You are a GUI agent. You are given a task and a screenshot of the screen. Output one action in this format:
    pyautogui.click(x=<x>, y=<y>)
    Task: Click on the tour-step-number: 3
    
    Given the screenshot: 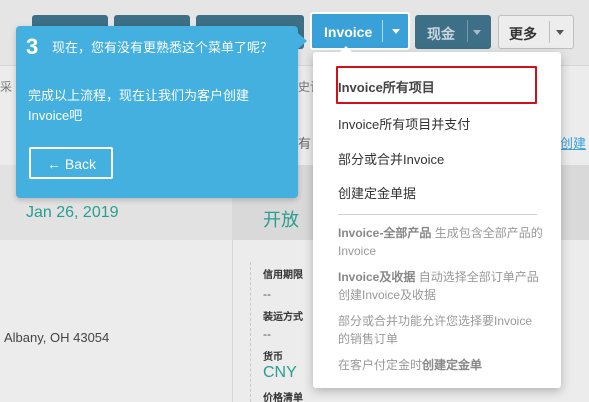 What is the action you would take?
    pyautogui.click(x=32, y=46)
    